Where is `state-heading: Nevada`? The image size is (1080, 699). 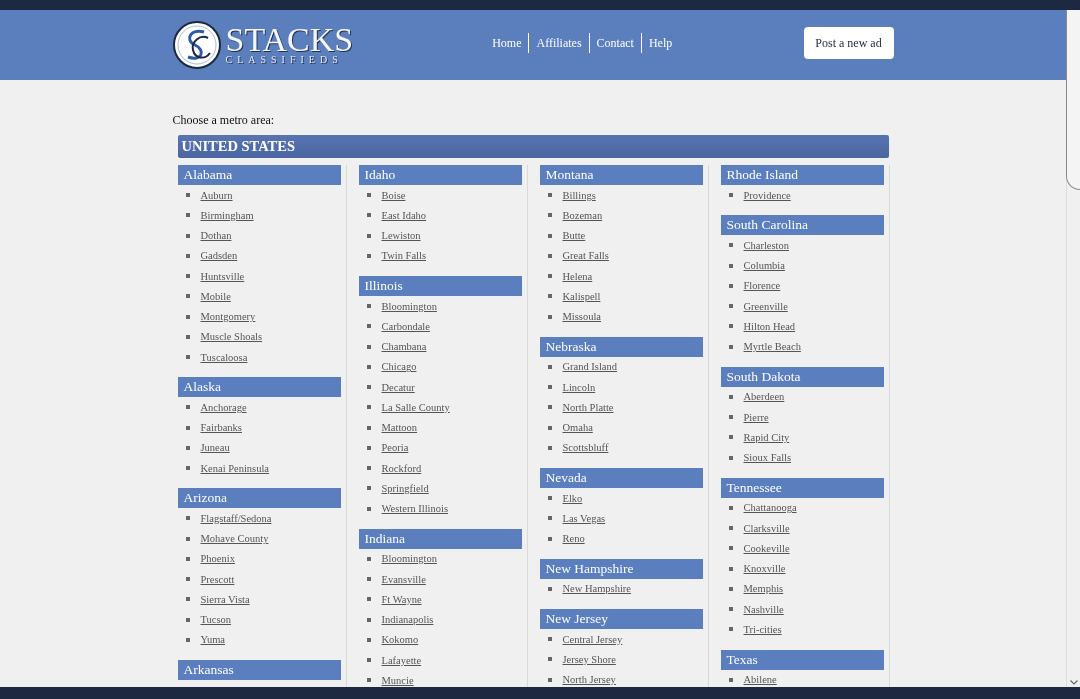 state-heading: Nevada is located at coordinates (621, 478).